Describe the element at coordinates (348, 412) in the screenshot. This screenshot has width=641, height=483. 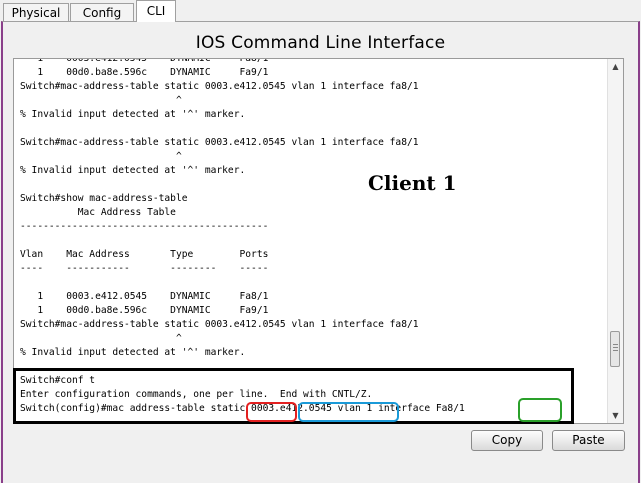
I see `mac-address-highlight` at that location.